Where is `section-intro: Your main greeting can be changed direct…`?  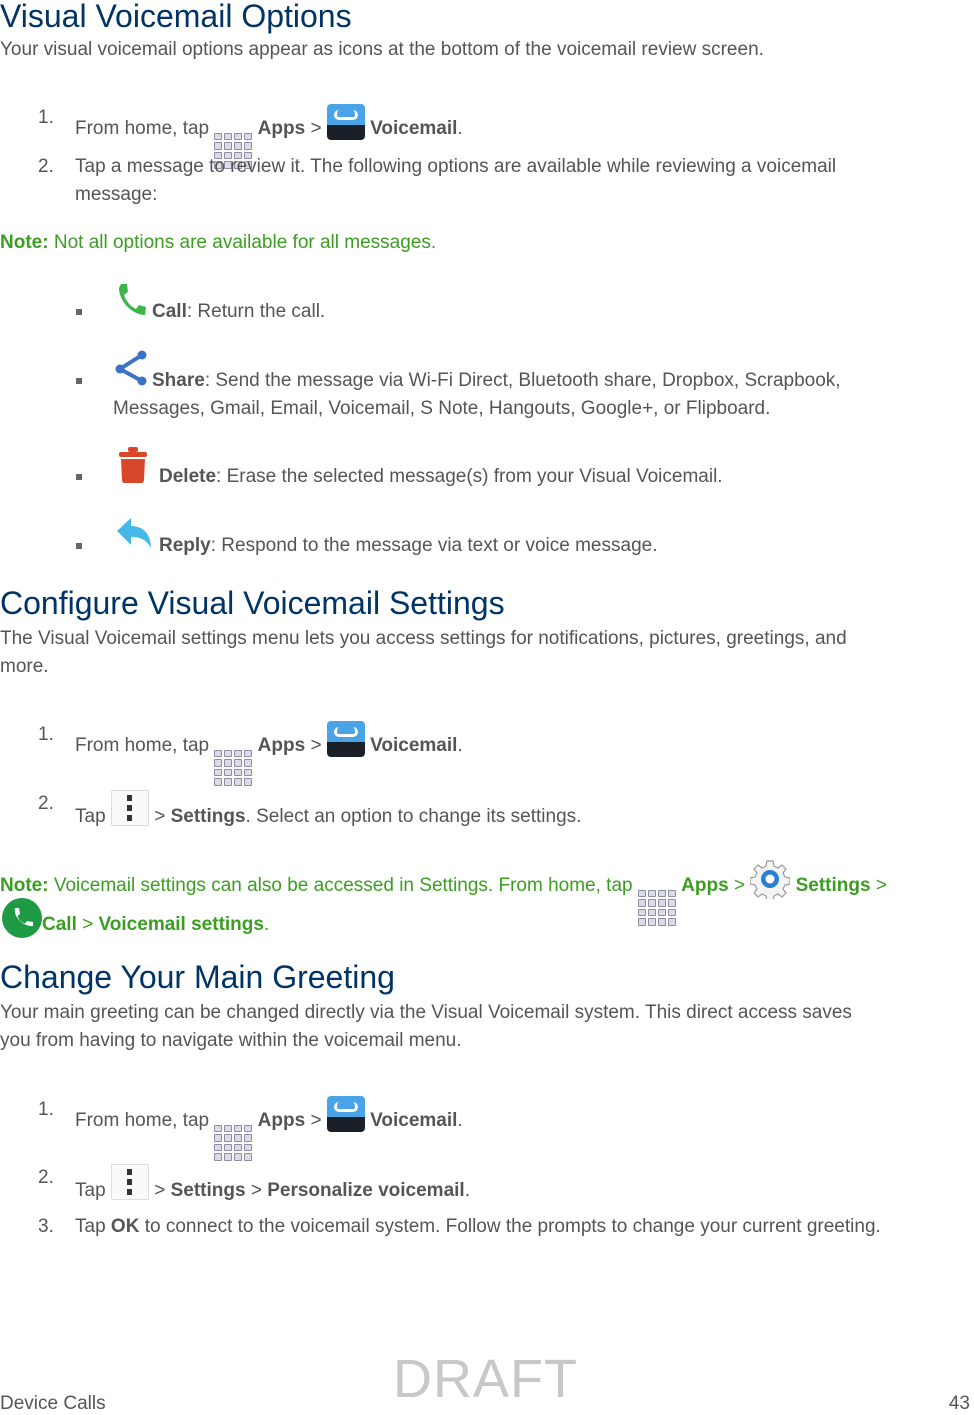
section-intro: Your main greeting can be changed direct… is located at coordinates (426, 1012).